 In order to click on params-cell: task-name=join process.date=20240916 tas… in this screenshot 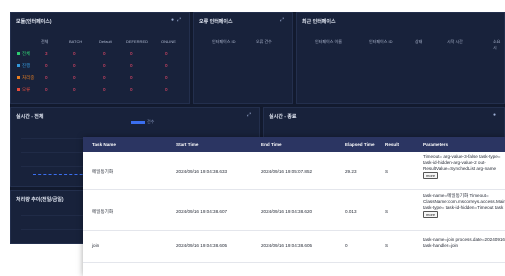, I will do `click(464, 242)`.